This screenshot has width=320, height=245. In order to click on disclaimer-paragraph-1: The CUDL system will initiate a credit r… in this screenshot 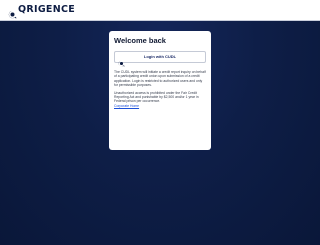, I will do `click(160, 78)`.